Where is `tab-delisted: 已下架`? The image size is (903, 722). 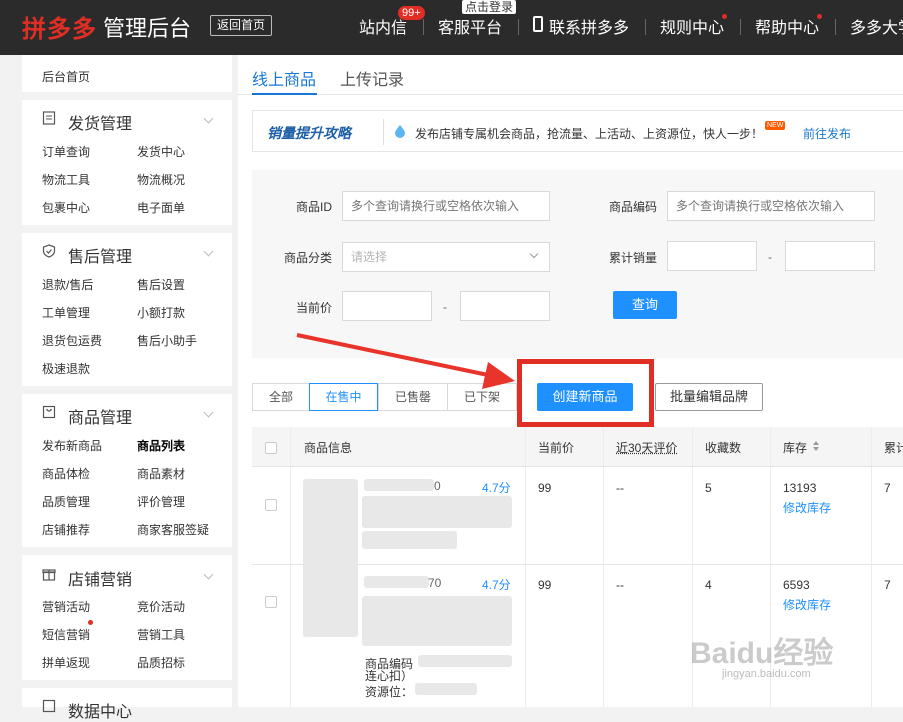
tab-delisted: 已下架 is located at coordinates (482, 397).